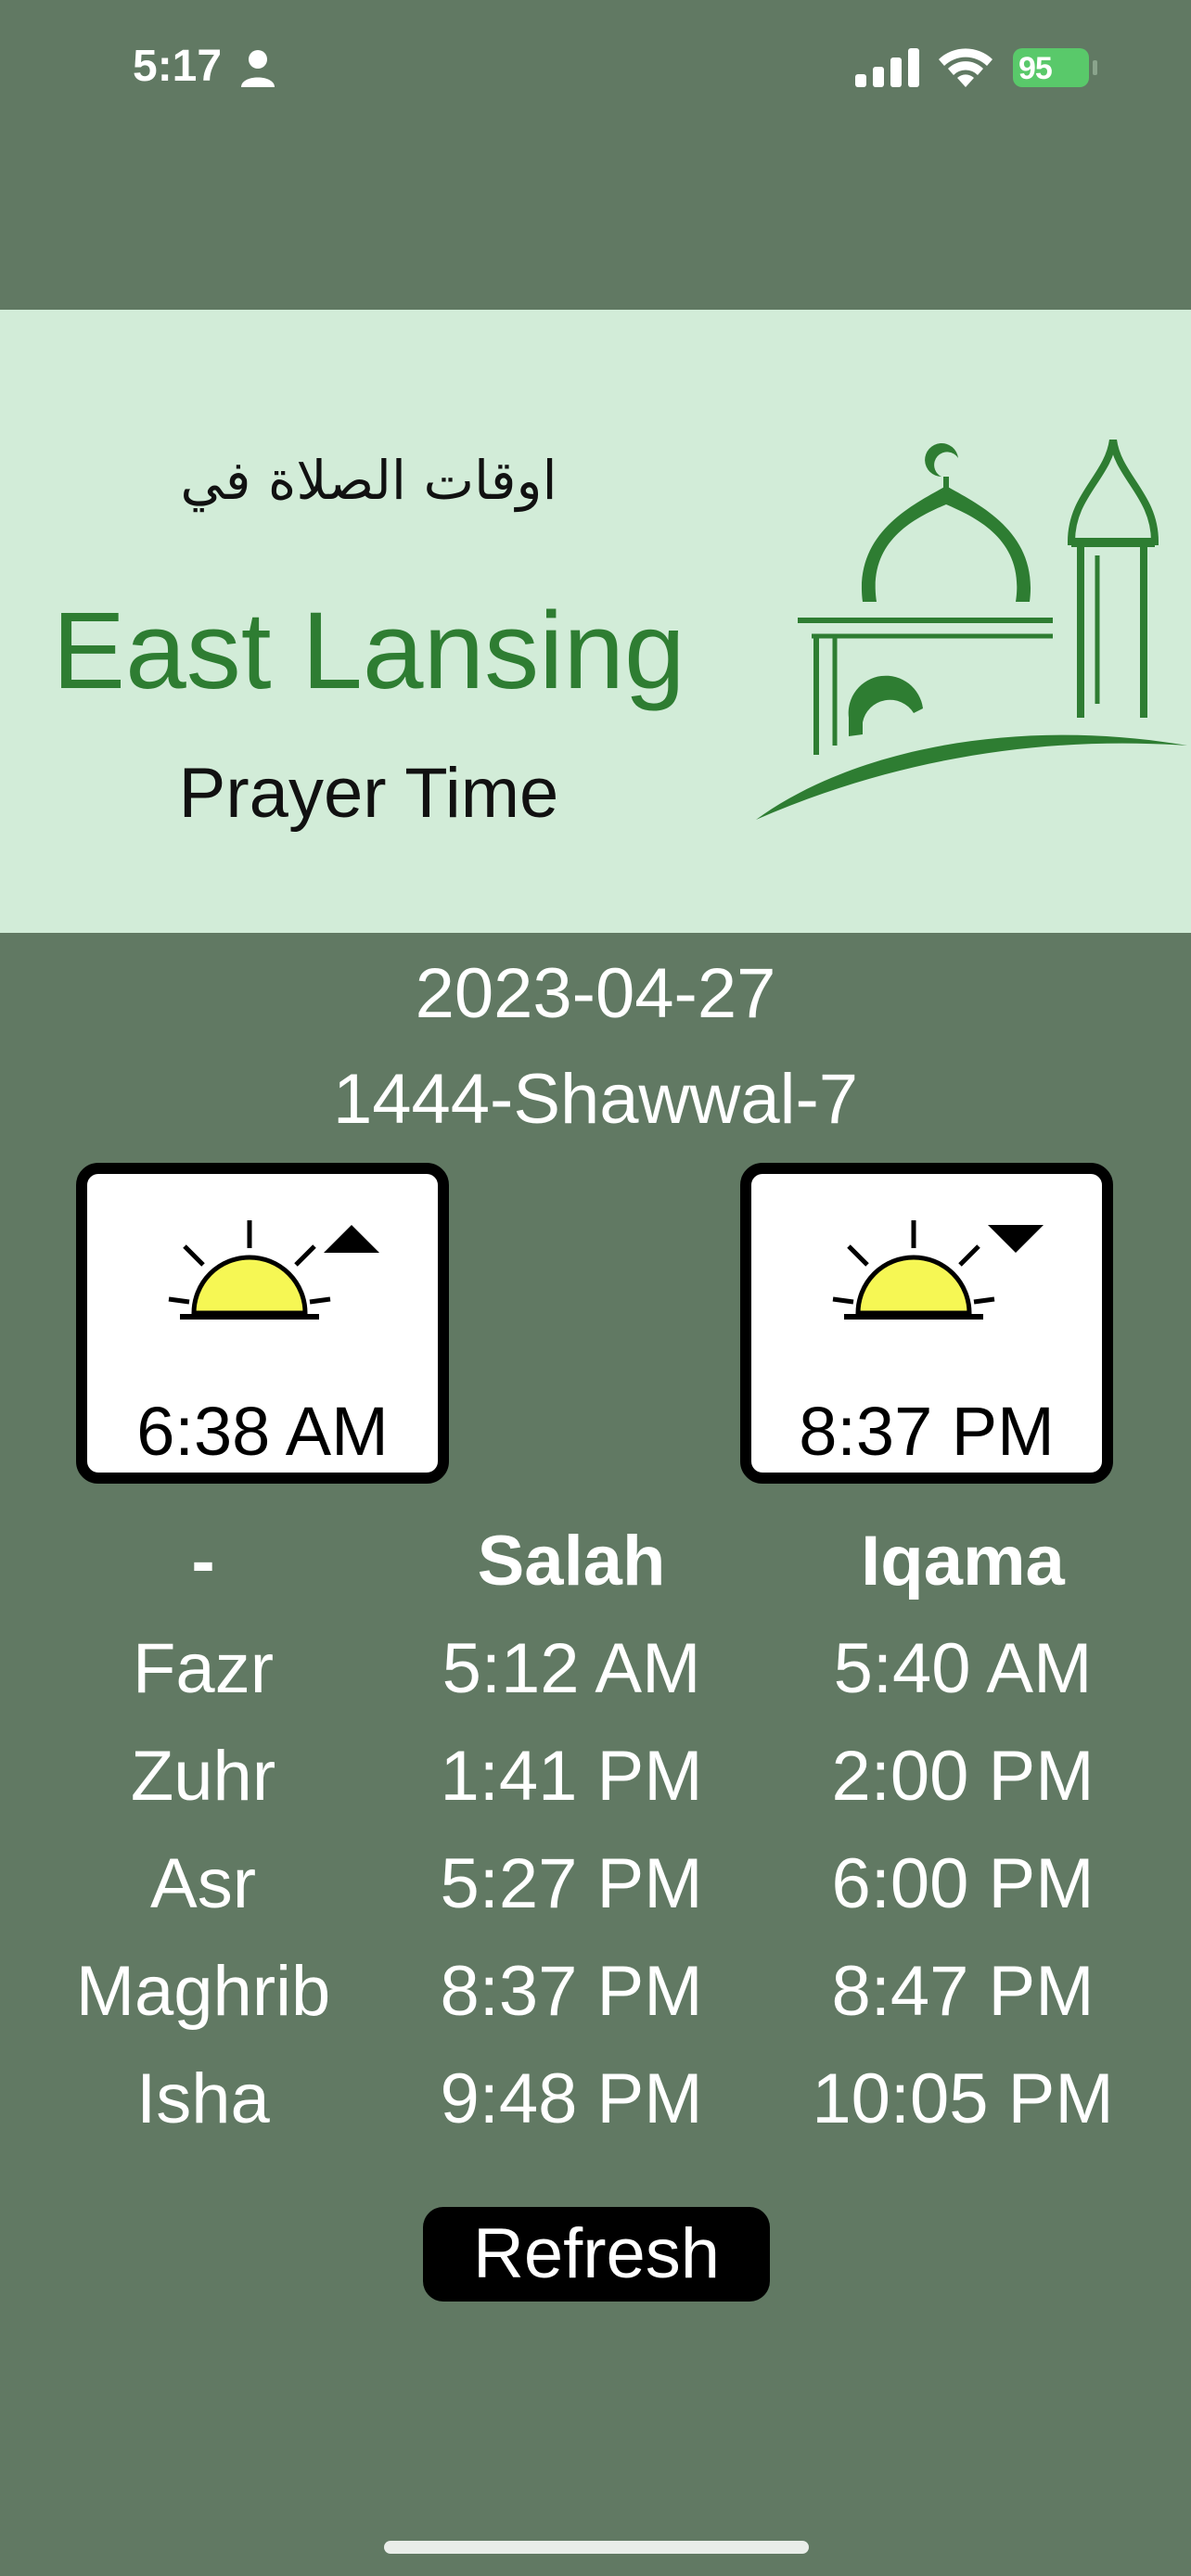 Image resolution: width=1191 pixels, height=2576 pixels. What do you see at coordinates (597, 2547) in the screenshot?
I see `home-indicator` at bounding box center [597, 2547].